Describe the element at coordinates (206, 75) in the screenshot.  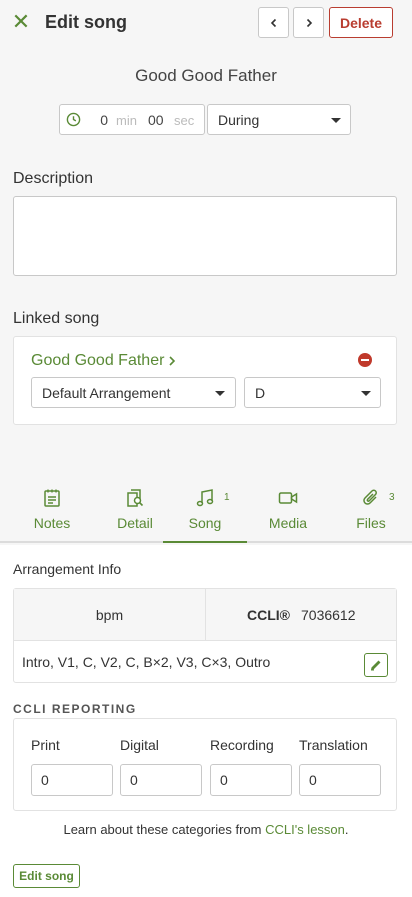
I see `song-title: Good Good Father` at that location.